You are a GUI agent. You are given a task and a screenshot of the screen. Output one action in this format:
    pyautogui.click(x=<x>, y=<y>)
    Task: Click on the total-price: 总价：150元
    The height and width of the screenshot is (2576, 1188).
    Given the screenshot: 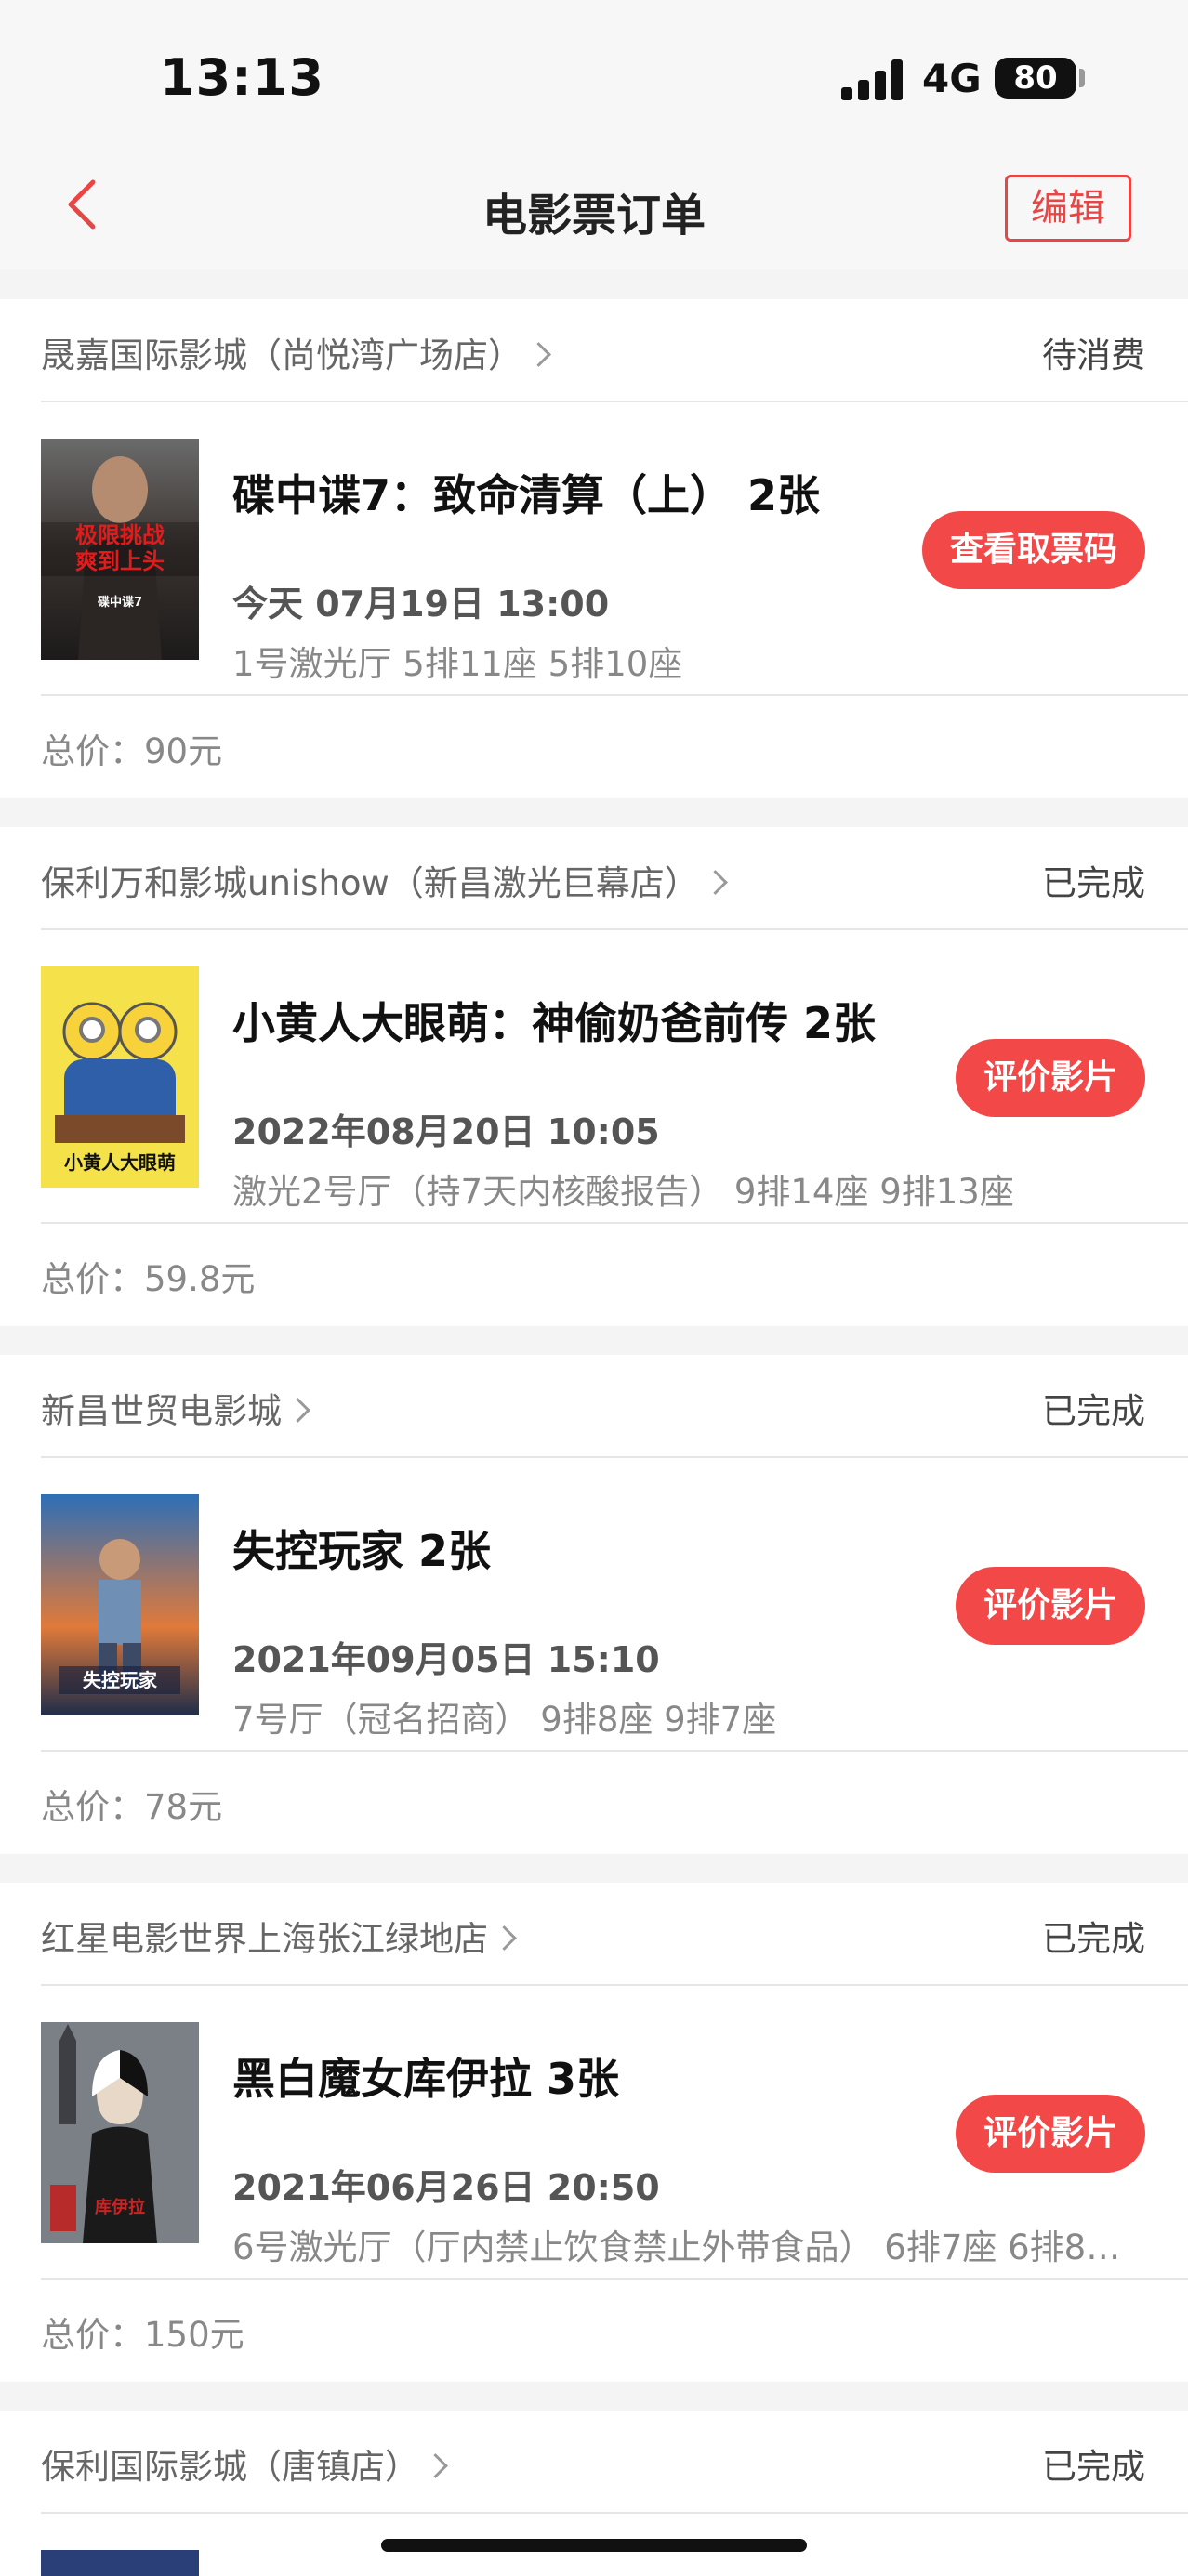 What is the action you would take?
    pyautogui.click(x=142, y=2335)
    